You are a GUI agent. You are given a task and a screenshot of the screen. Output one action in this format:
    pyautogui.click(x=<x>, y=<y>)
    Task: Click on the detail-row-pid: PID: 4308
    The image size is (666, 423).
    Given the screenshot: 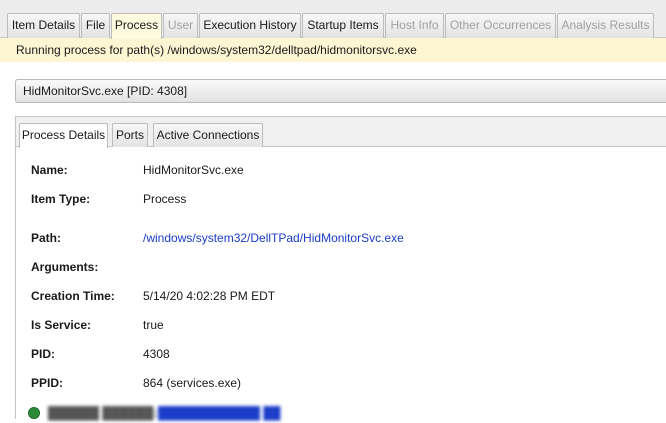 What is the action you would take?
    pyautogui.click(x=341, y=354)
    